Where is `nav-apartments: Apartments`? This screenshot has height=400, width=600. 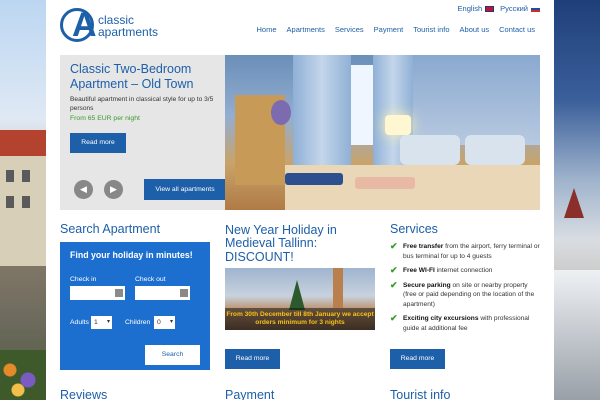 nav-apartments: Apartments is located at coordinates (306, 29).